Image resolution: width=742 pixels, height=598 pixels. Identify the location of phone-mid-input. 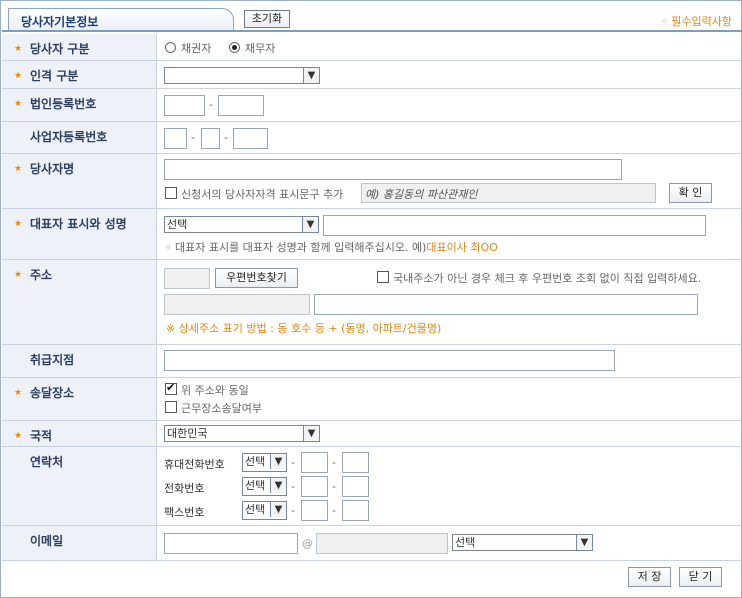
(314, 486).